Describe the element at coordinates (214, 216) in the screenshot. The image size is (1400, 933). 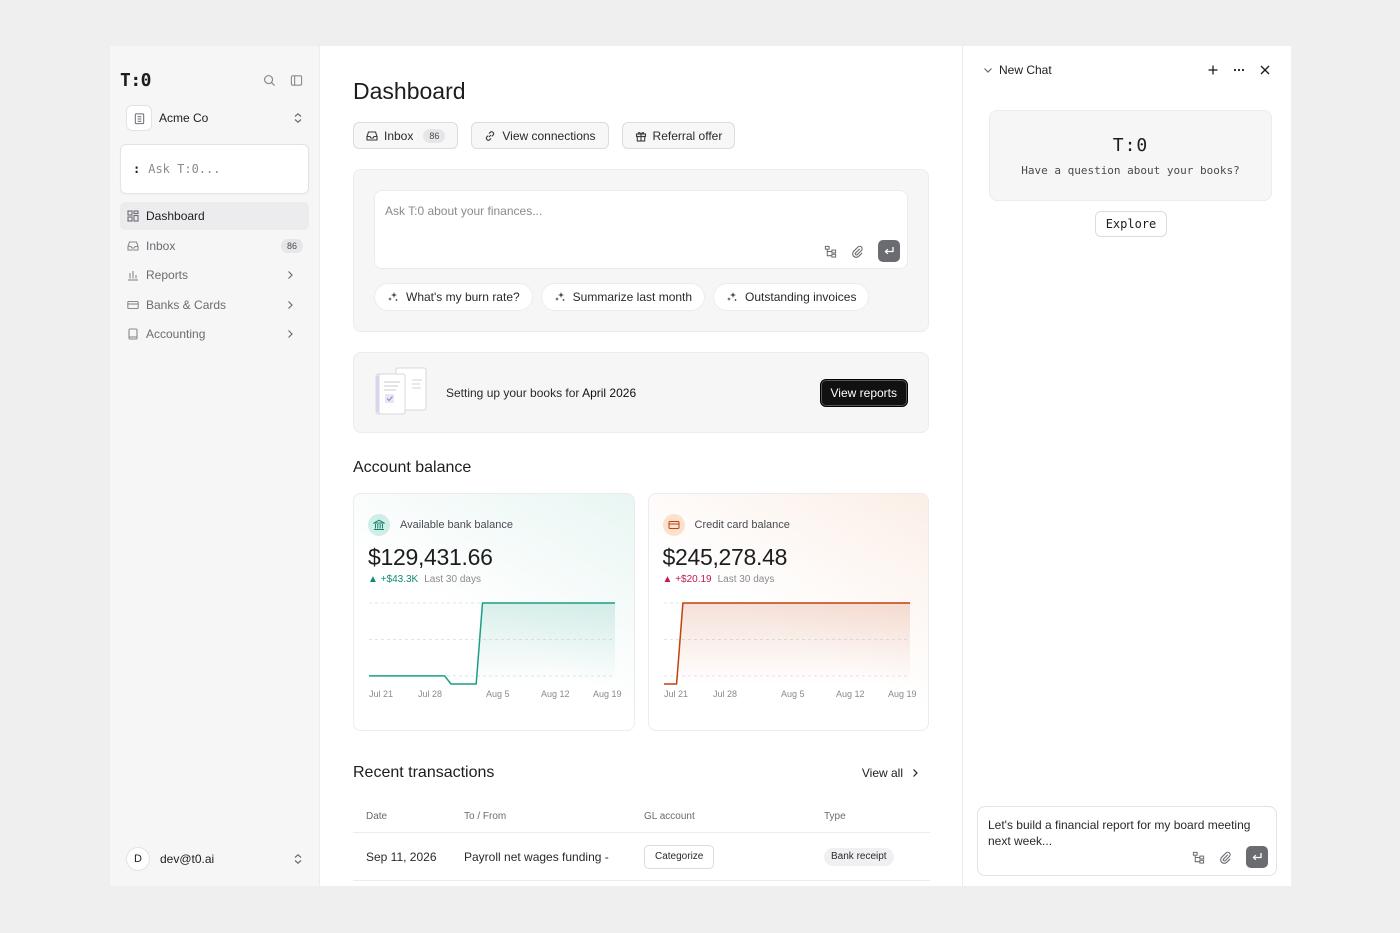
I see `sidebar-item-dashboard: Dashboard` at that location.